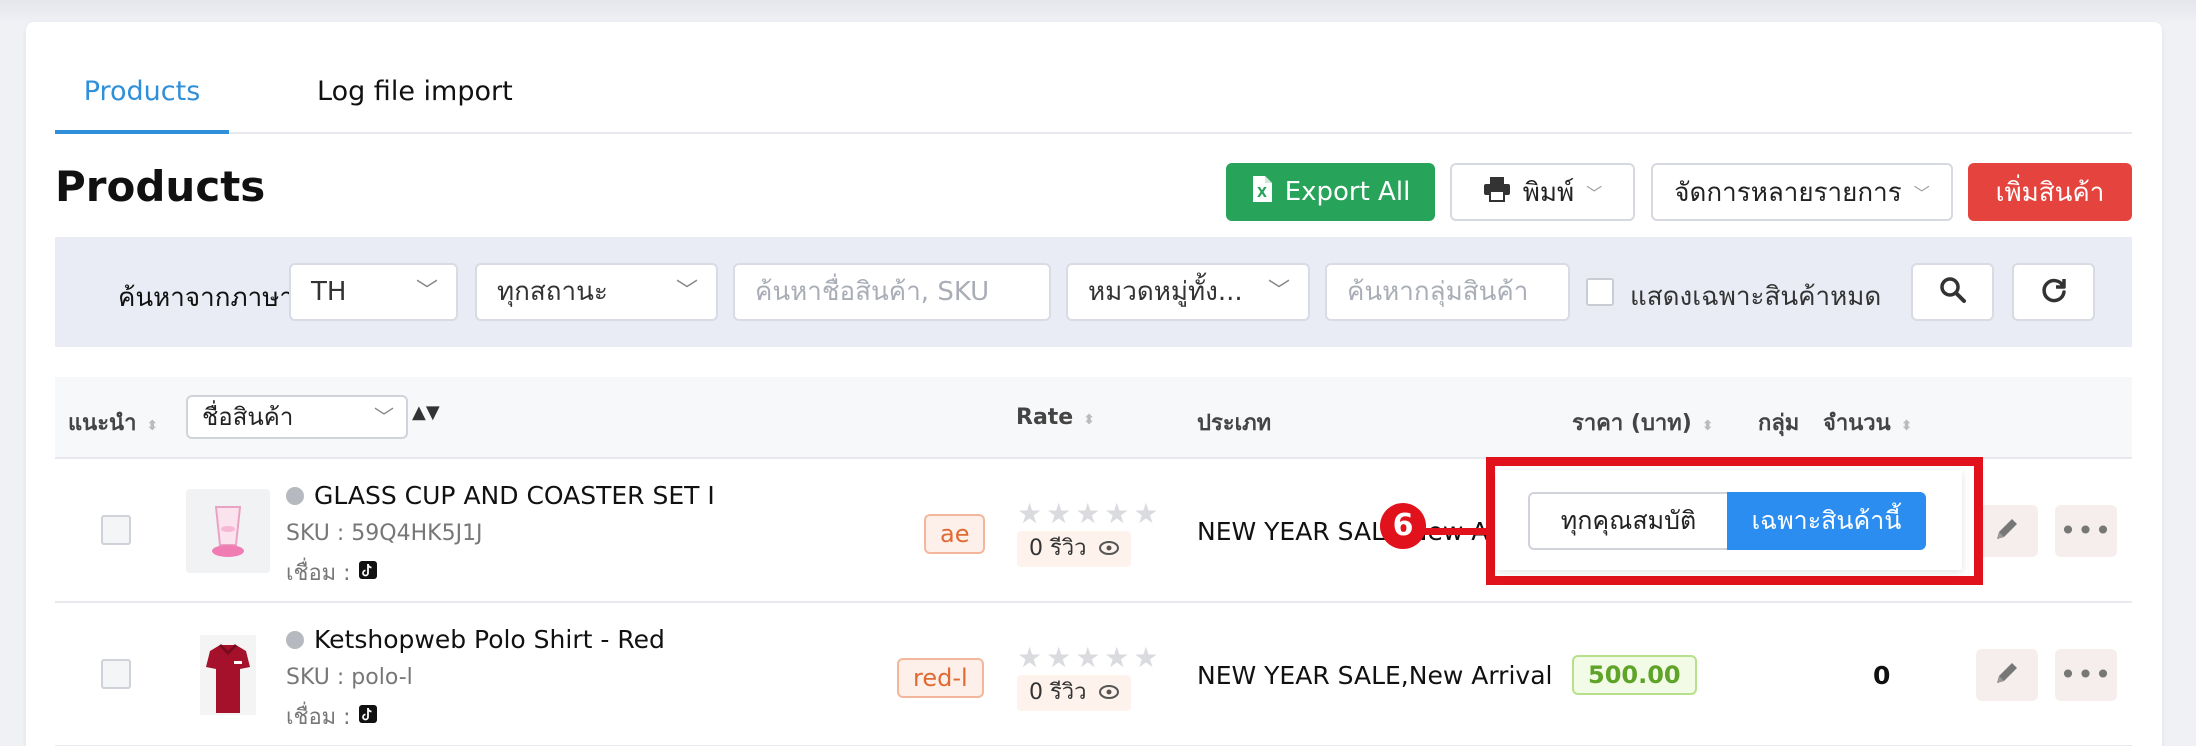  I want to click on category-select: หมวดหมู่ทั้ง... ﹀, so click(1188, 292).